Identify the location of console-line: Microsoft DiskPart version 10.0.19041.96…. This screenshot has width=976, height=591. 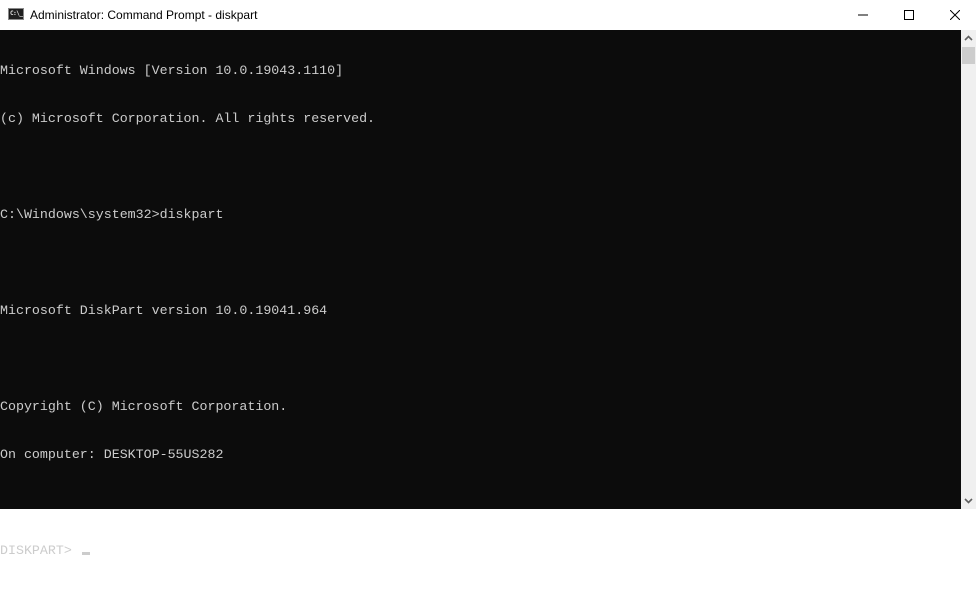
(164, 310).